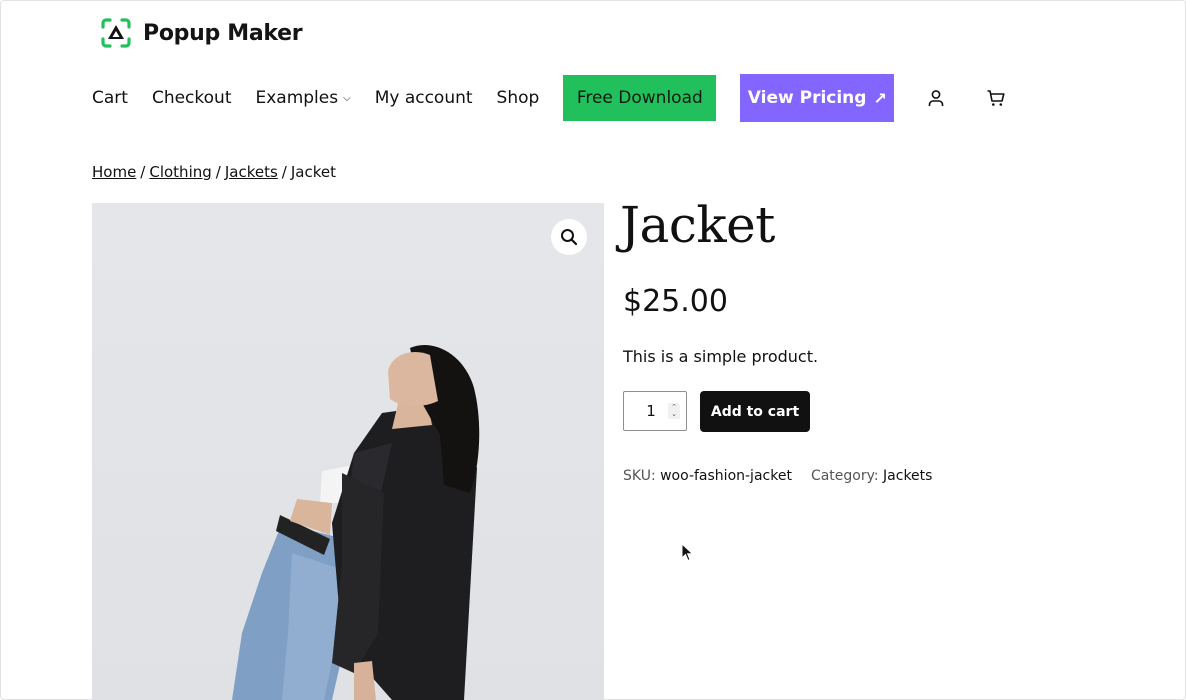  What do you see at coordinates (297, 98) in the screenshot?
I see `nav-examples-label: Examples` at bounding box center [297, 98].